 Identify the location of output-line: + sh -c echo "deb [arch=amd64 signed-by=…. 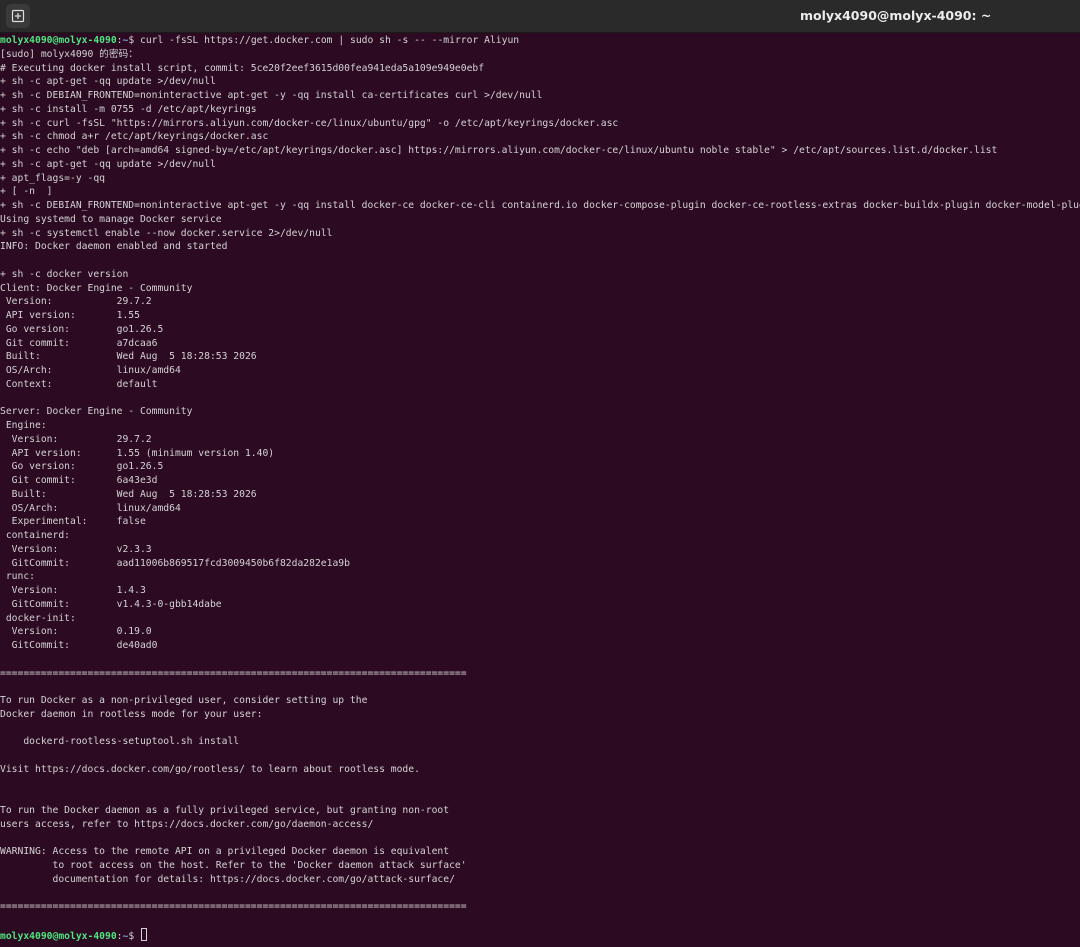
(499, 150).